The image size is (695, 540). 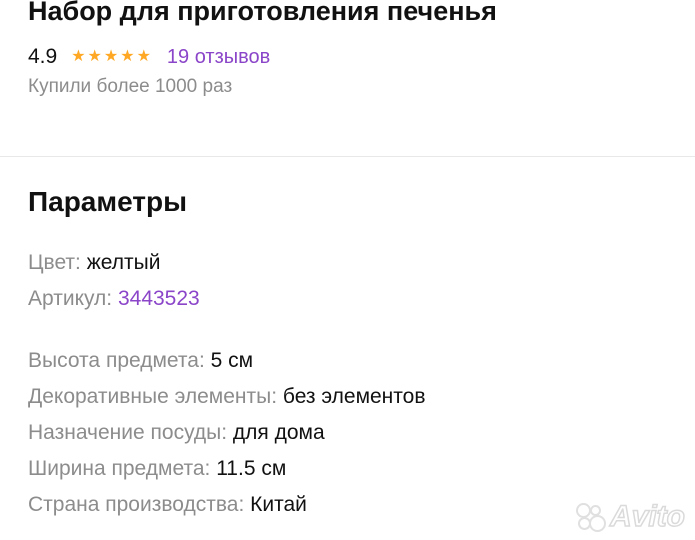 I want to click on param-label: Декоративные элементы:, so click(x=153, y=396).